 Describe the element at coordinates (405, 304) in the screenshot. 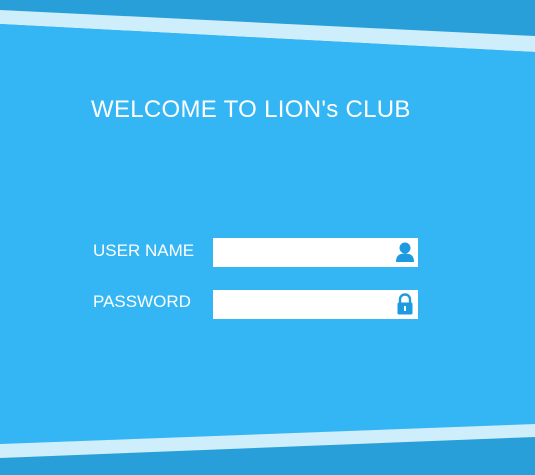

I see `lock-icon` at that location.